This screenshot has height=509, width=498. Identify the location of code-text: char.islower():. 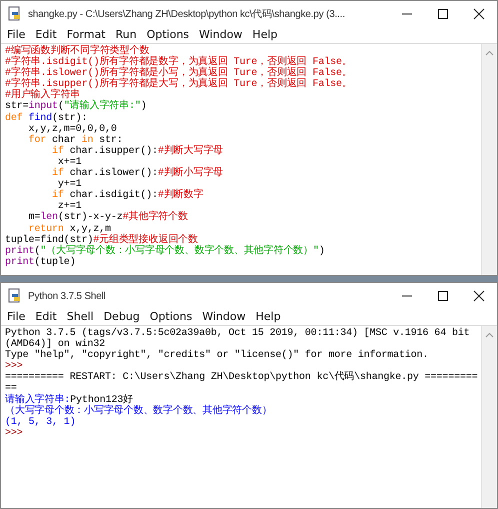
(114, 174).